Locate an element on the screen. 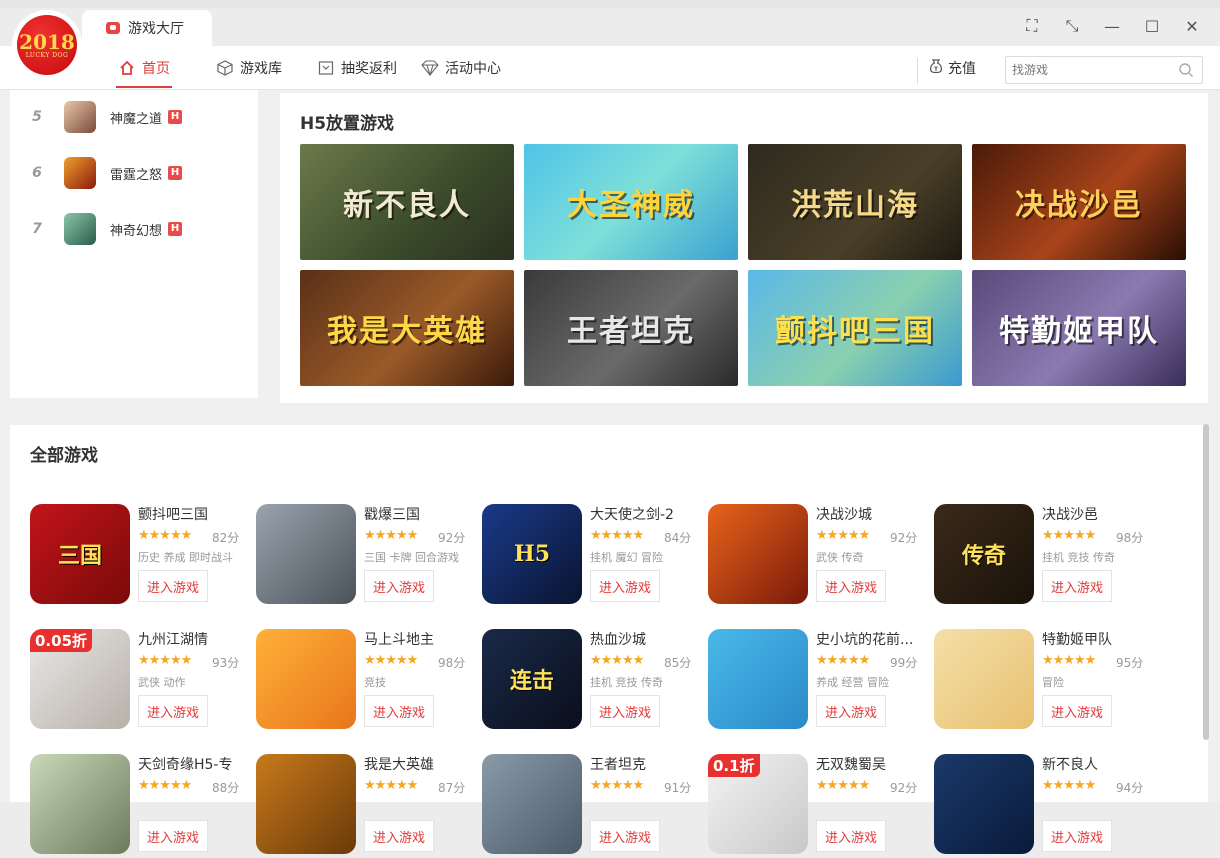 This screenshot has width=1220, height=858. mini-mode-icon: ⤡ is located at coordinates (1072, 26).